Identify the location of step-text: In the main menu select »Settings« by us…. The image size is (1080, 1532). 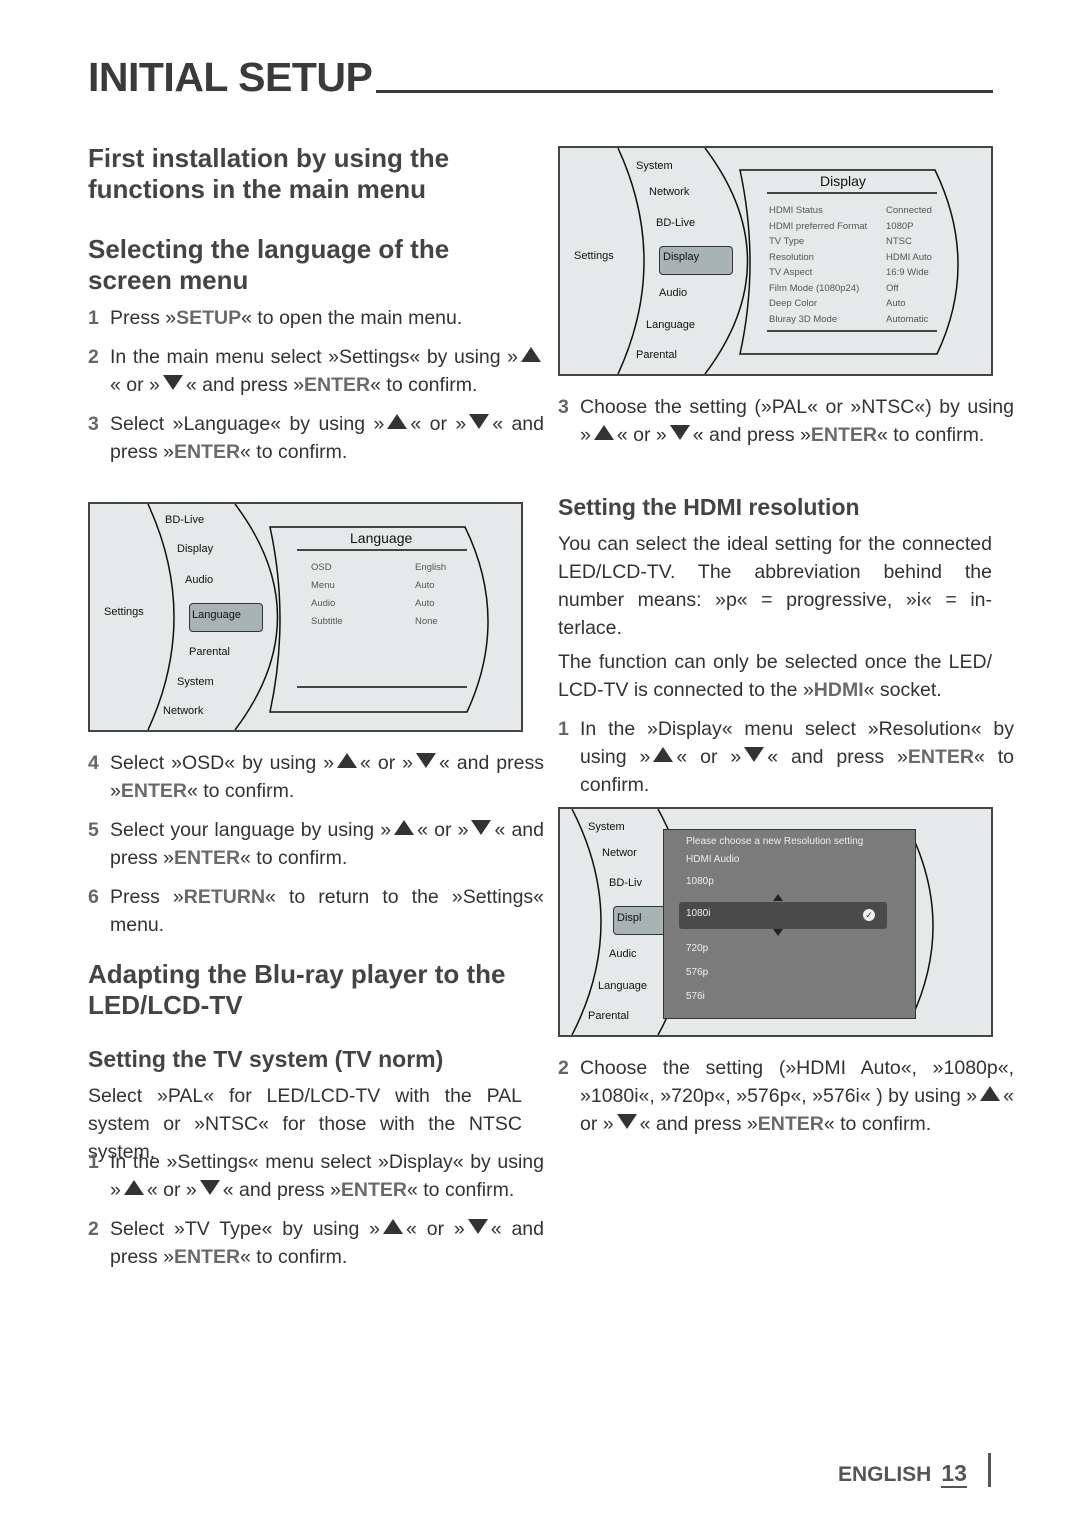
(327, 371).